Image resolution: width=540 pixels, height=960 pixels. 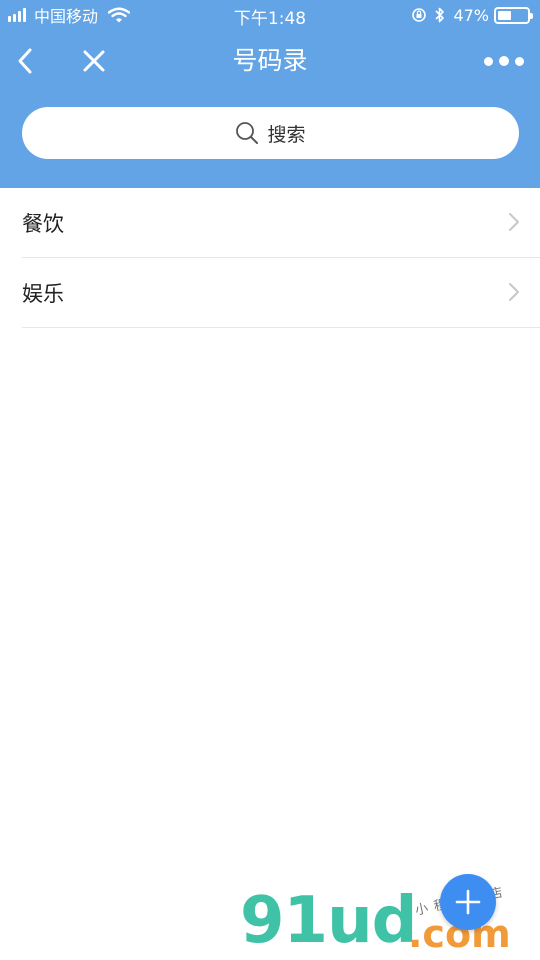 I want to click on more-button, so click(x=504, y=61).